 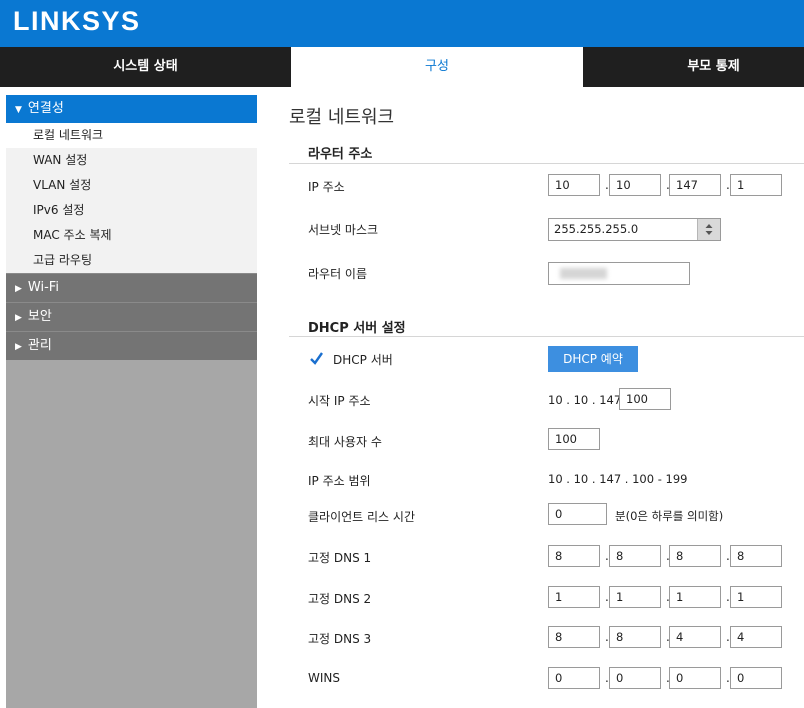 What do you see at coordinates (340, 154) in the screenshot?
I see `section-title-router: 라우터 주소` at bounding box center [340, 154].